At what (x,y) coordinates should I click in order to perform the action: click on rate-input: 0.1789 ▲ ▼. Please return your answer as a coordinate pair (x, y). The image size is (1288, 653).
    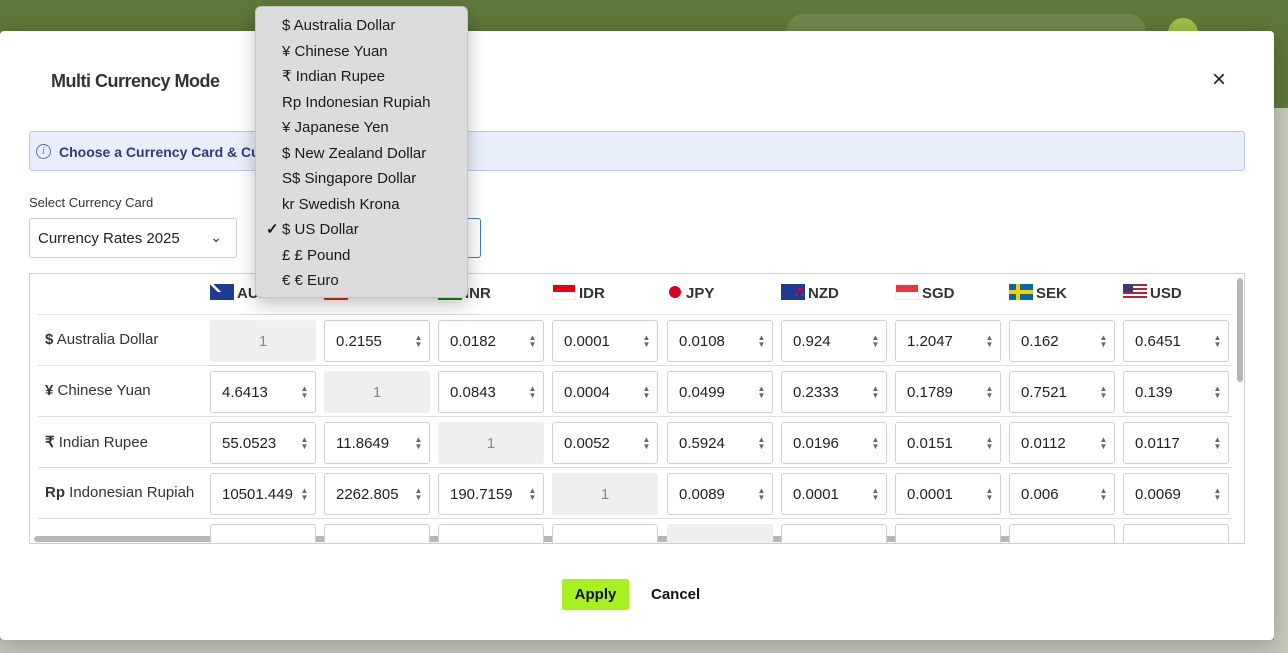
    Looking at the image, I should click on (948, 392).